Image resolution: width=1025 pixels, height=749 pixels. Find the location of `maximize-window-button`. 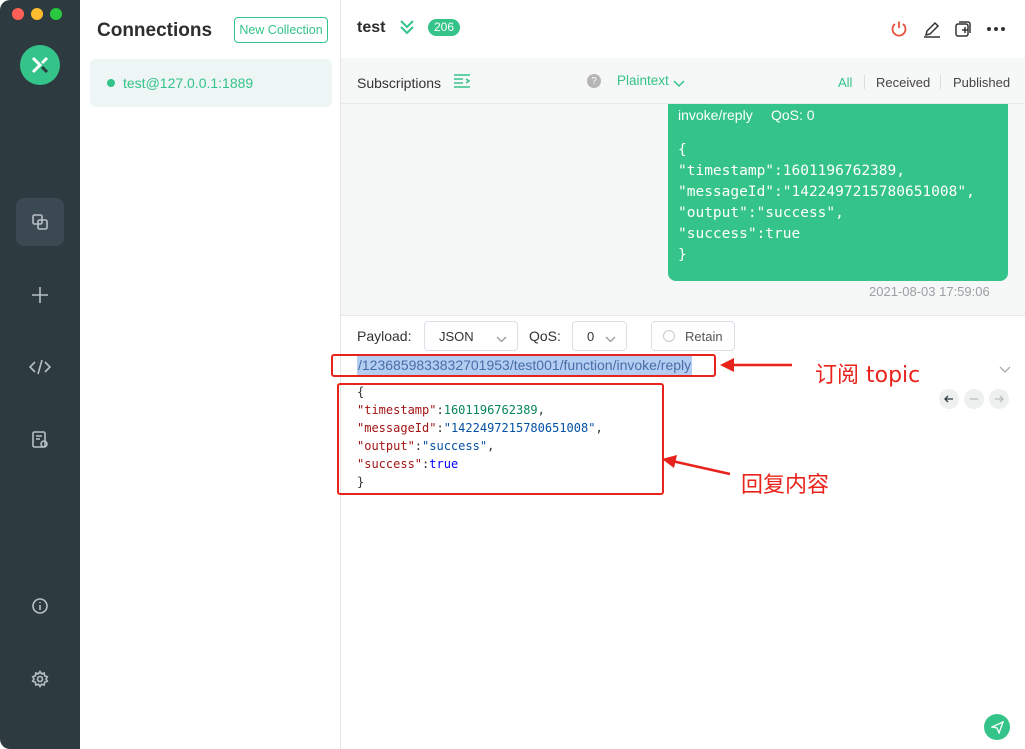

maximize-window-button is located at coordinates (56, 14).